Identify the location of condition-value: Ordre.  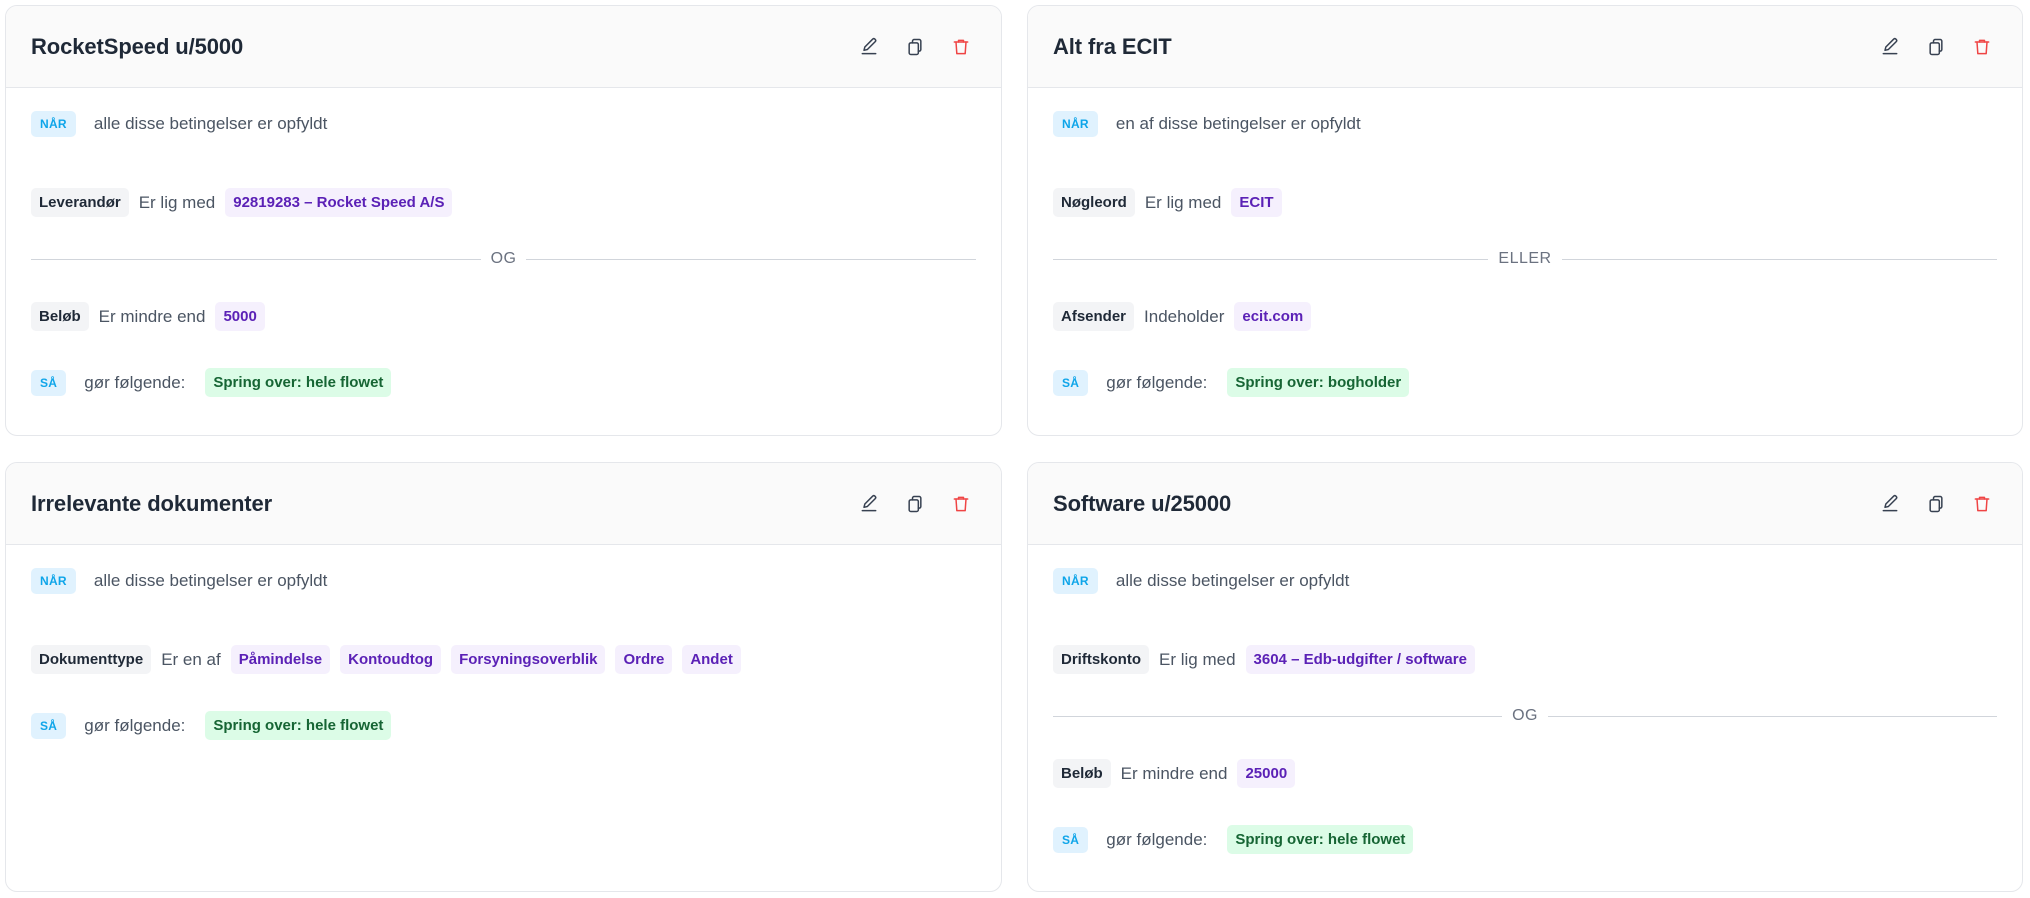
(644, 659).